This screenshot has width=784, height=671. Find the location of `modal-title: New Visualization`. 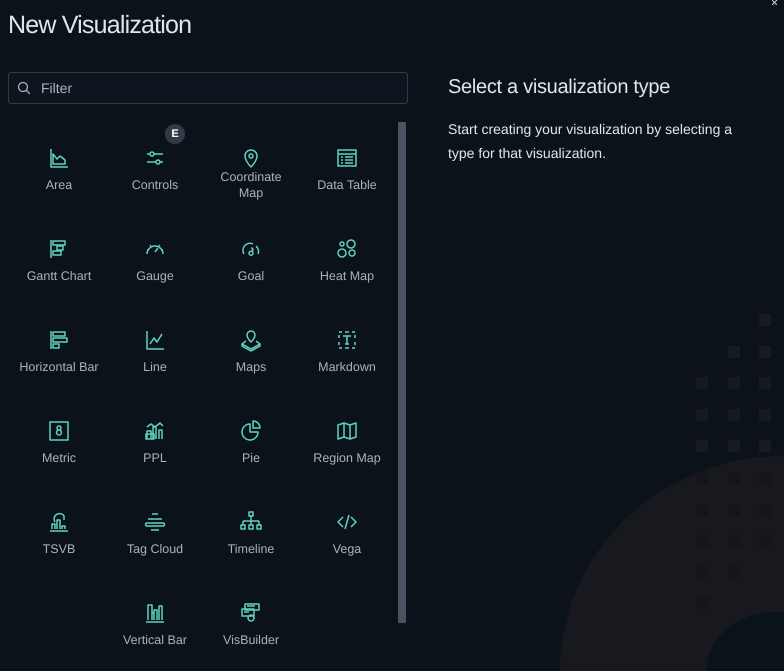

modal-title: New Visualization is located at coordinates (100, 25).